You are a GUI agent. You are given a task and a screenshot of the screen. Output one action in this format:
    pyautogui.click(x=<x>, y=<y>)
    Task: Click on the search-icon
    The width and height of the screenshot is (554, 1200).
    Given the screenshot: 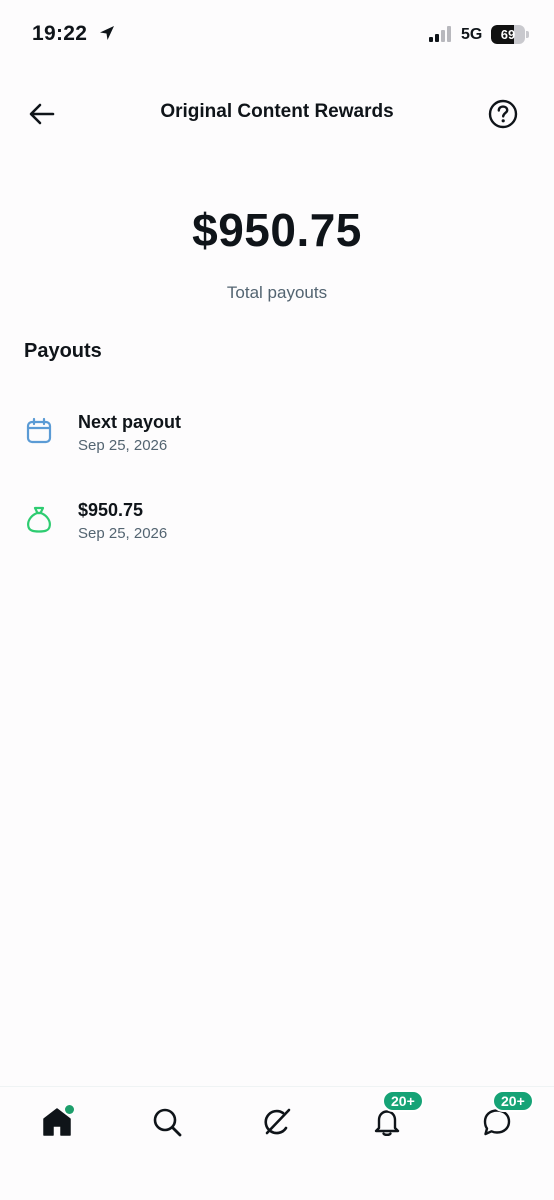 What is the action you would take?
    pyautogui.click(x=167, y=1122)
    